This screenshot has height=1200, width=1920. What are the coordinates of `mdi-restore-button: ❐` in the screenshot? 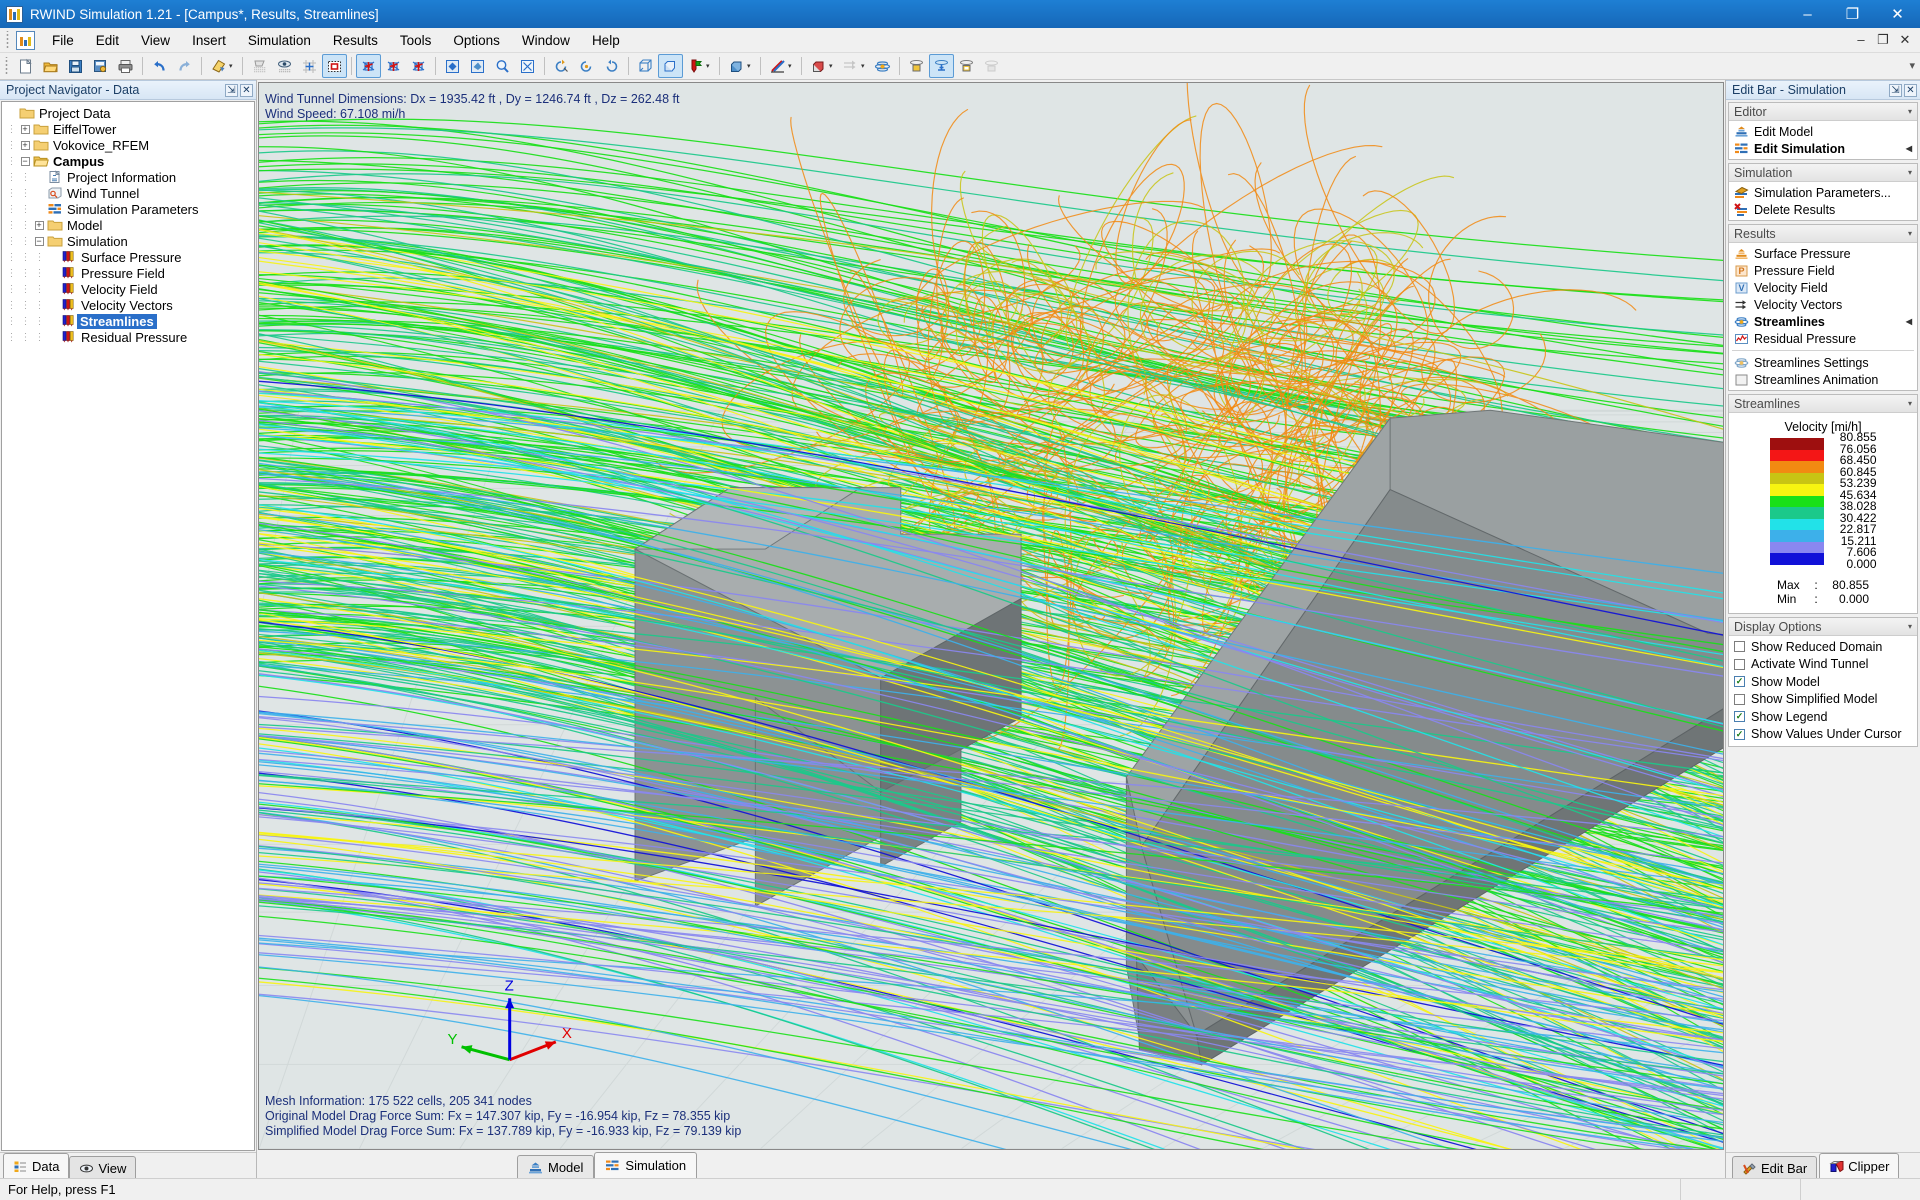 It's located at (1883, 40).